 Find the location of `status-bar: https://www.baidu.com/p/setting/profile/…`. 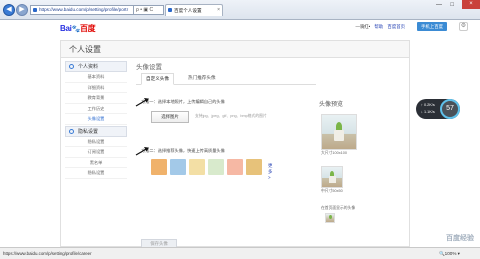

status-bar: https://www.baidu.com/p/setting/profile/… is located at coordinates (240, 253).